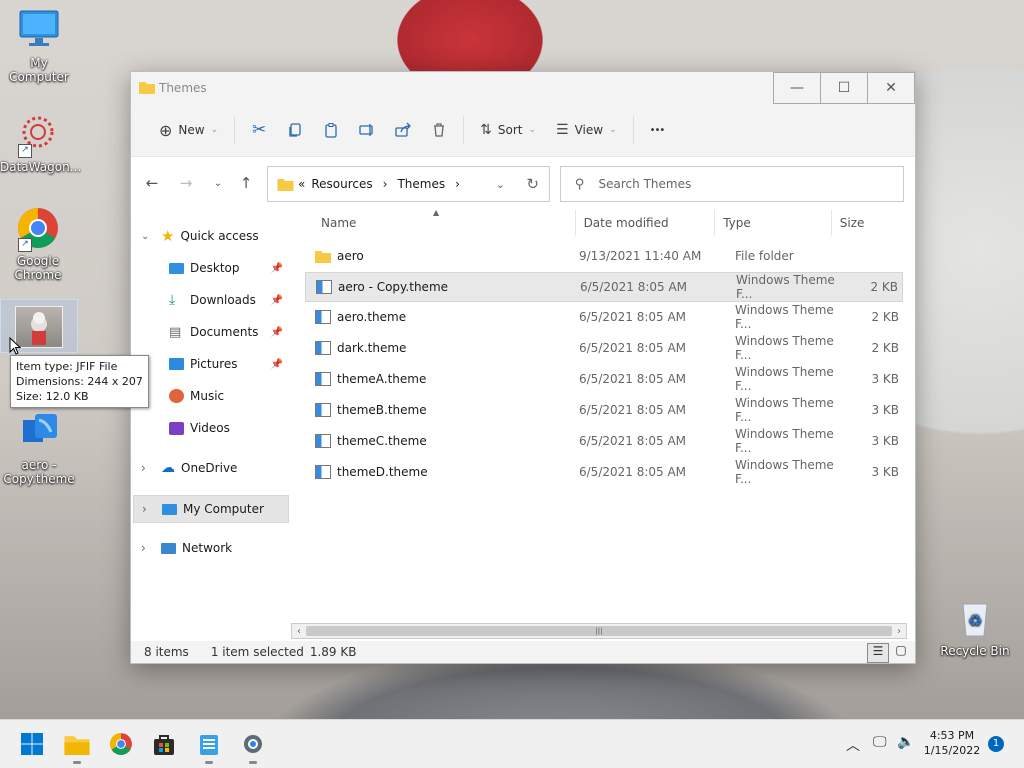 This screenshot has height=768, width=1024. What do you see at coordinates (878, 653) in the screenshot?
I see `details-view-button: ☰` at bounding box center [878, 653].